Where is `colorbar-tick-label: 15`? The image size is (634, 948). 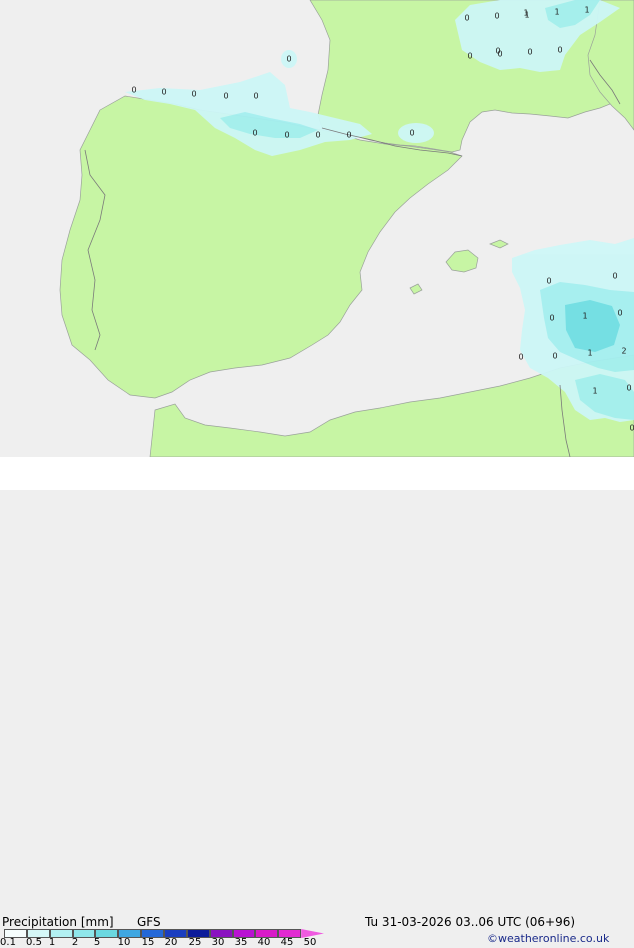 colorbar-tick-label: 15 is located at coordinates (148, 942).